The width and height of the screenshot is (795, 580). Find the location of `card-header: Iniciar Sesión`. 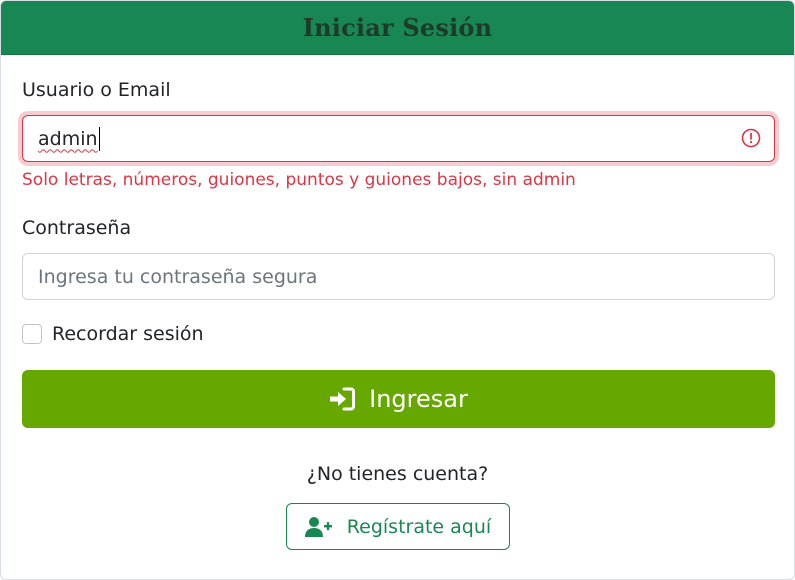

card-header: Iniciar Sesión is located at coordinates (397, 28).